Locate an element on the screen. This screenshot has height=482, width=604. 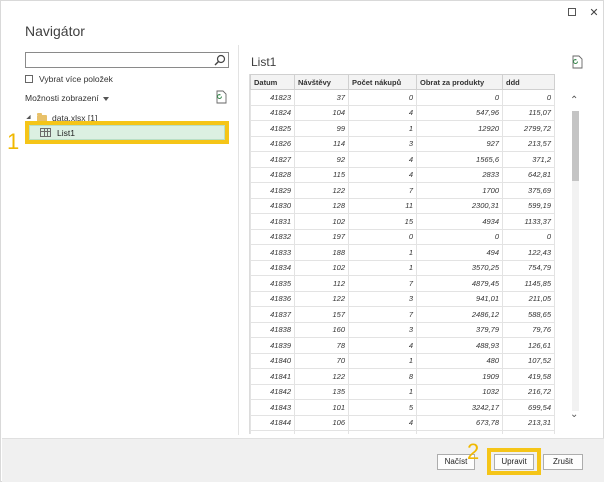
table-cell: 588,65 is located at coordinates (528, 314).